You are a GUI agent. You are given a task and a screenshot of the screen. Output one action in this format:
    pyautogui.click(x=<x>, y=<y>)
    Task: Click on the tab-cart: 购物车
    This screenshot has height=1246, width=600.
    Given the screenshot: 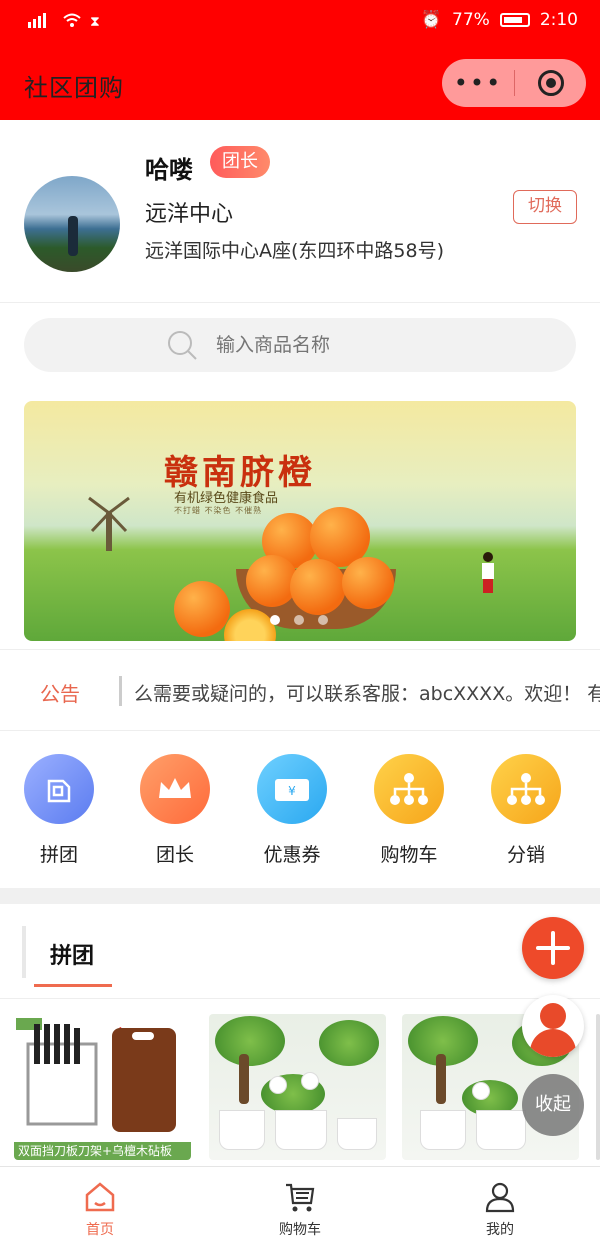 What is the action you would take?
    pyautogui.click(x=300, y=1210)
    